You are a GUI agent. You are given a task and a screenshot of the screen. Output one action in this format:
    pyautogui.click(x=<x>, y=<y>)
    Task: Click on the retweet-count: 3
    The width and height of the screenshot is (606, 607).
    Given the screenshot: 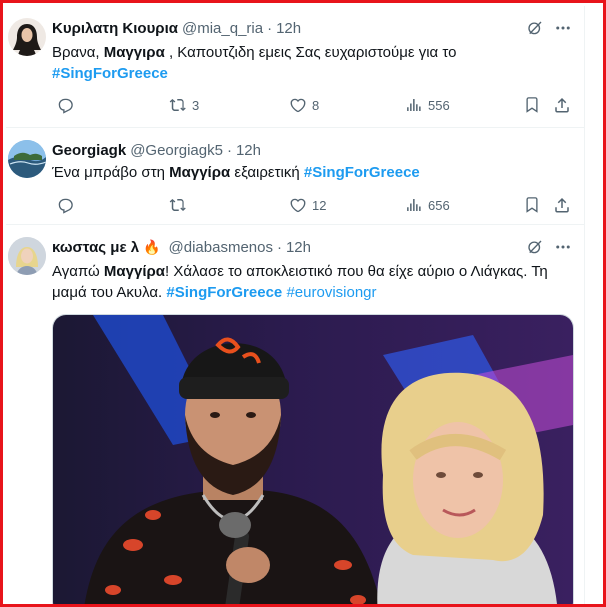 What is the action you would take?
    pyautogui.click(x=196, y=105)
    